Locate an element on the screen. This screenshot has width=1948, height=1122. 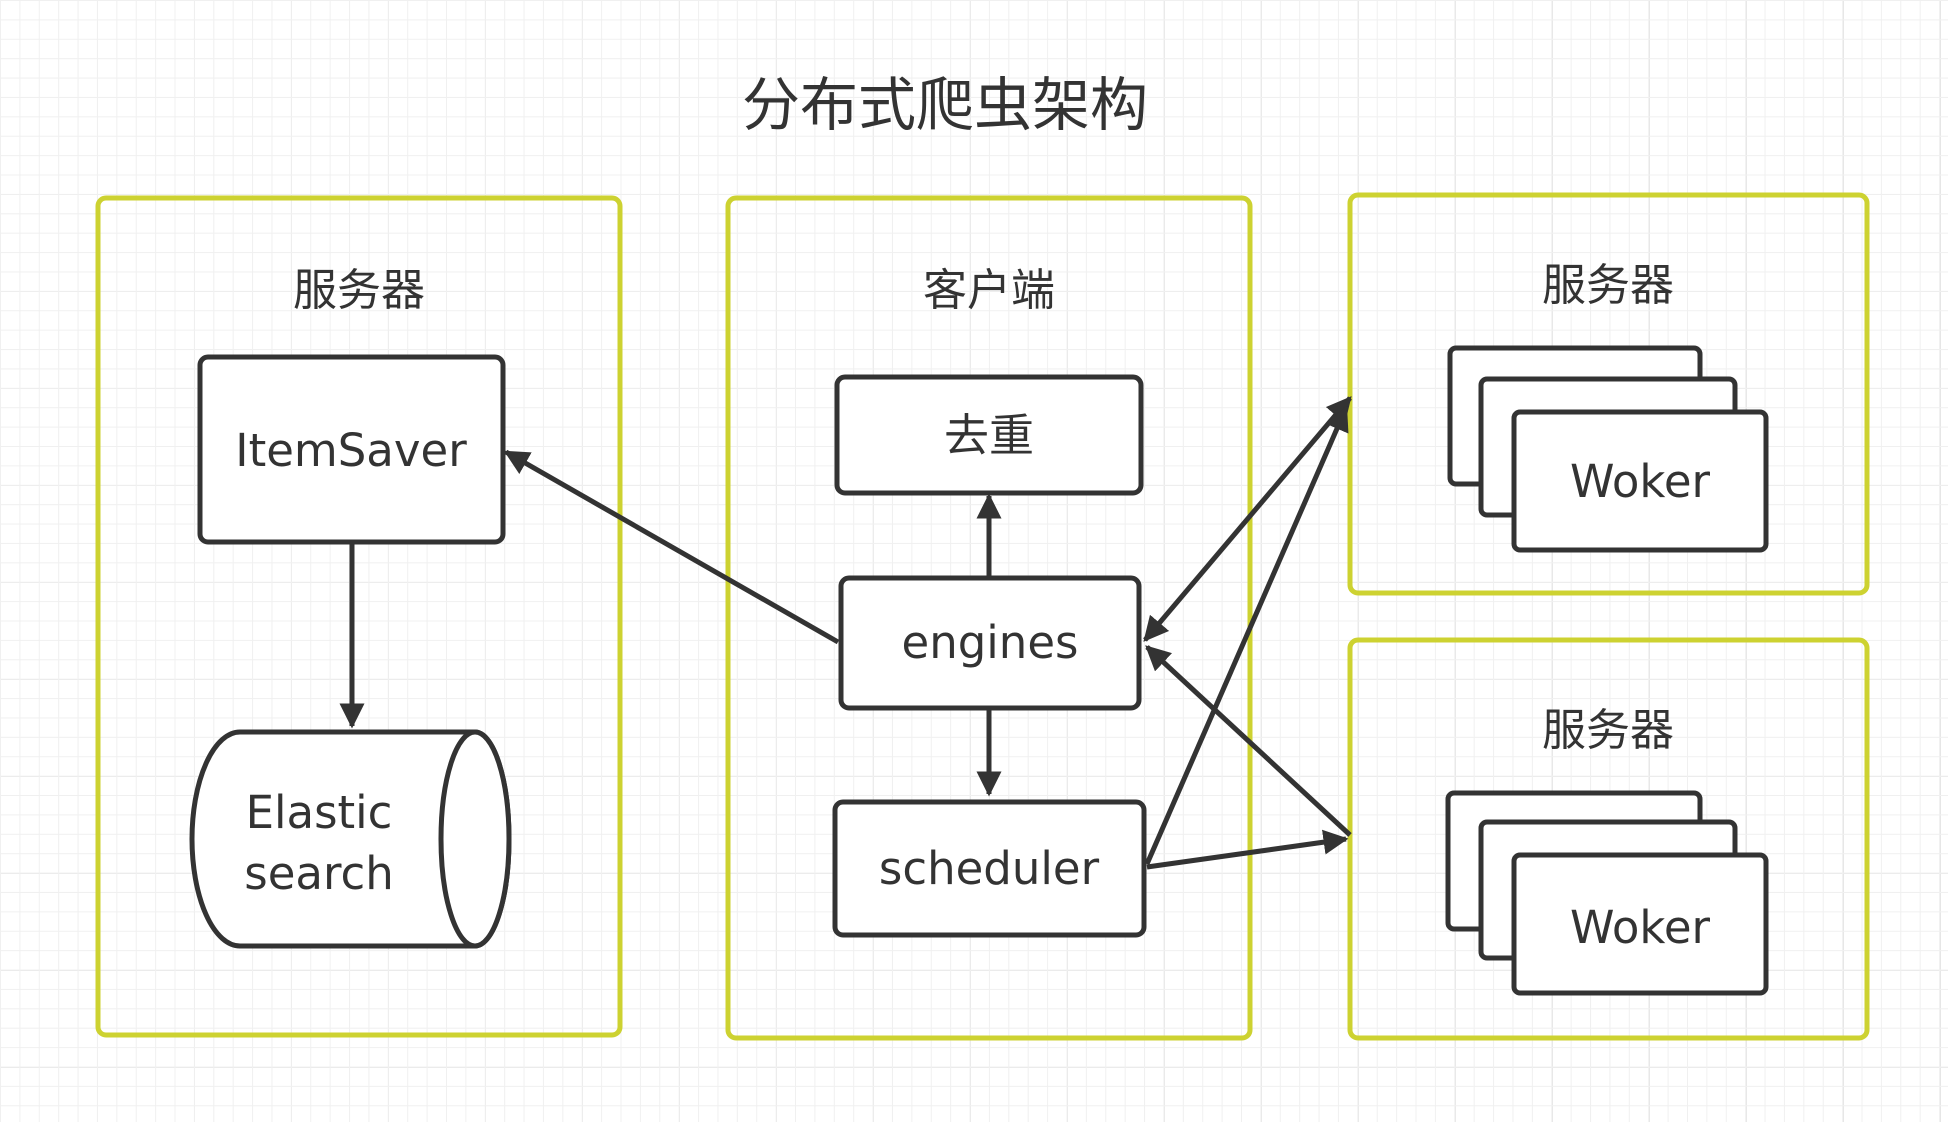
worker-stack-top: Woker is located at coordinates (1608, 449).